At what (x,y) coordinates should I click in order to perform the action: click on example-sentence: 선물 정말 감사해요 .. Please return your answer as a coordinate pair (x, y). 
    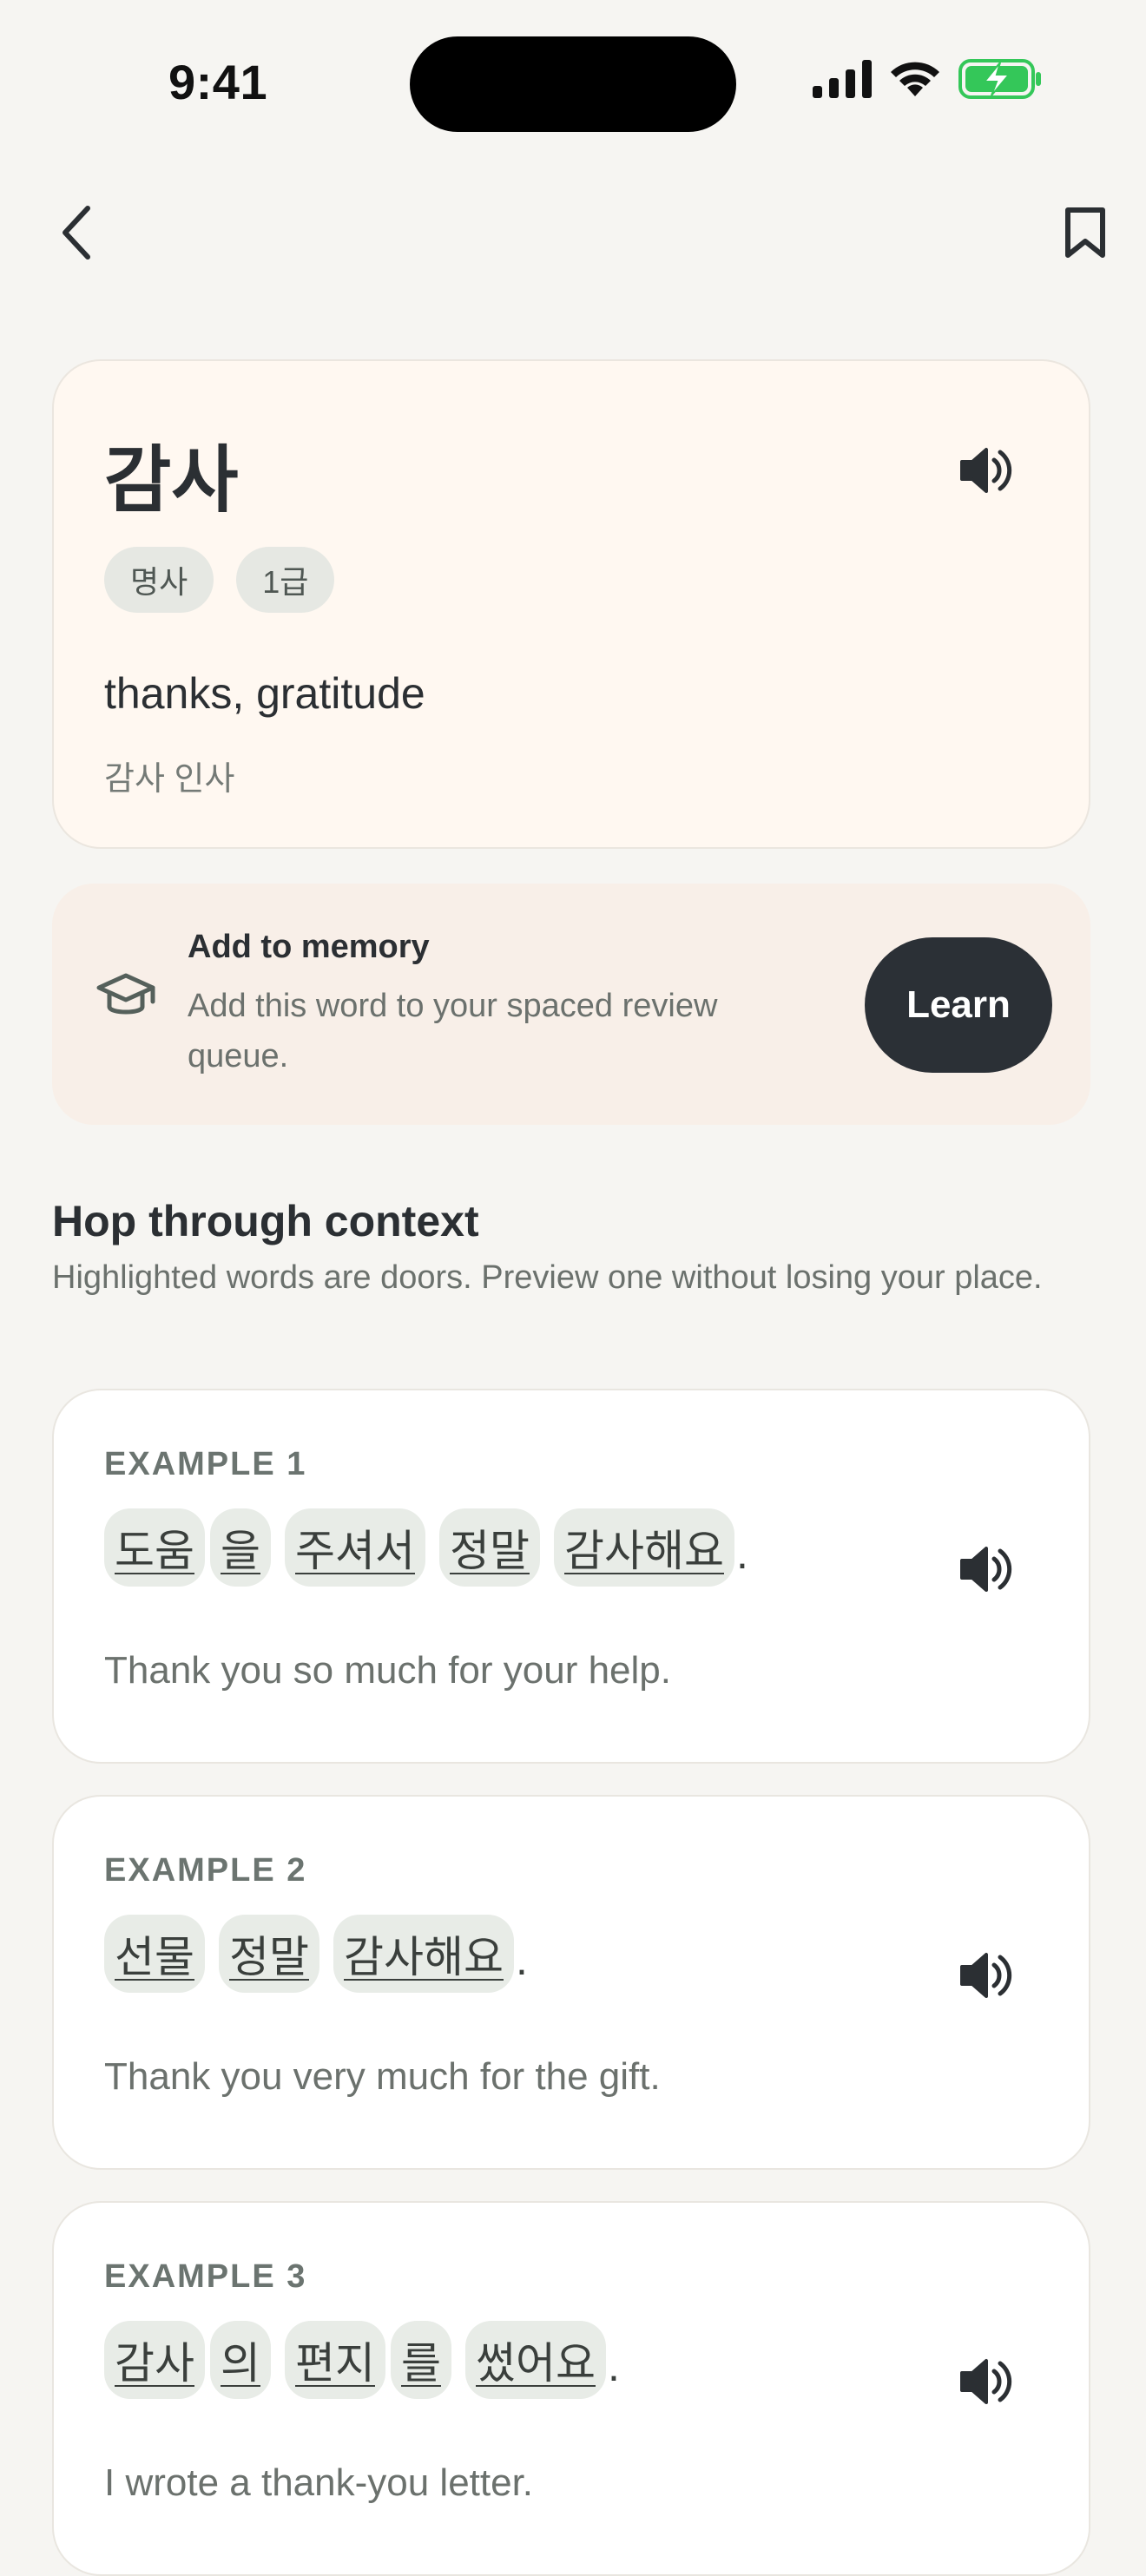
    Looking at the image, I should click on (316, 1954).